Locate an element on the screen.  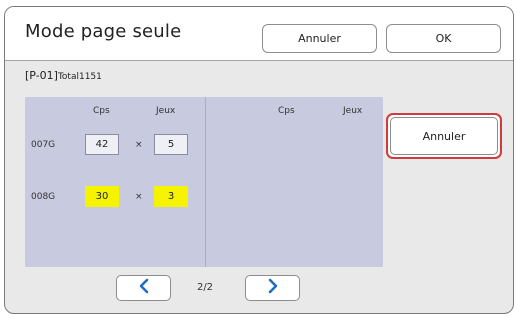
next-page-button is located at coordinates (272, 288).